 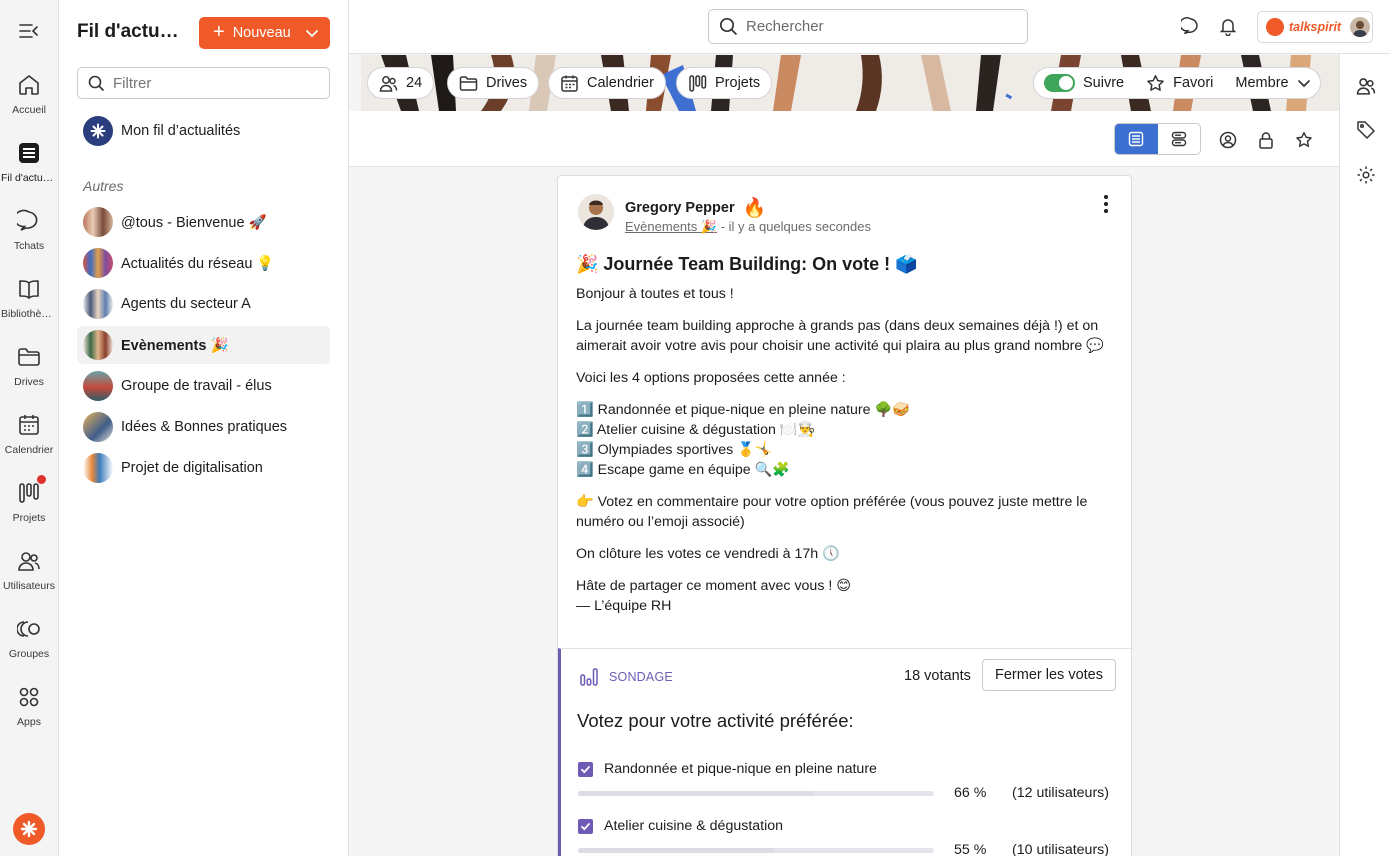 What do you see at coordinates (96, 83) in the screenshot?
I see `search-icon` at bounding box center [96, 83].